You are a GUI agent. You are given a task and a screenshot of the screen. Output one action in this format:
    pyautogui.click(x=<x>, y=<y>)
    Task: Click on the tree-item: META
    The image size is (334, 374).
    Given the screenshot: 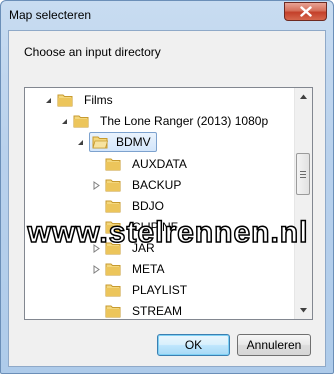 What is the action you would take?
    pyautogui.click(x=131, y=269)
    